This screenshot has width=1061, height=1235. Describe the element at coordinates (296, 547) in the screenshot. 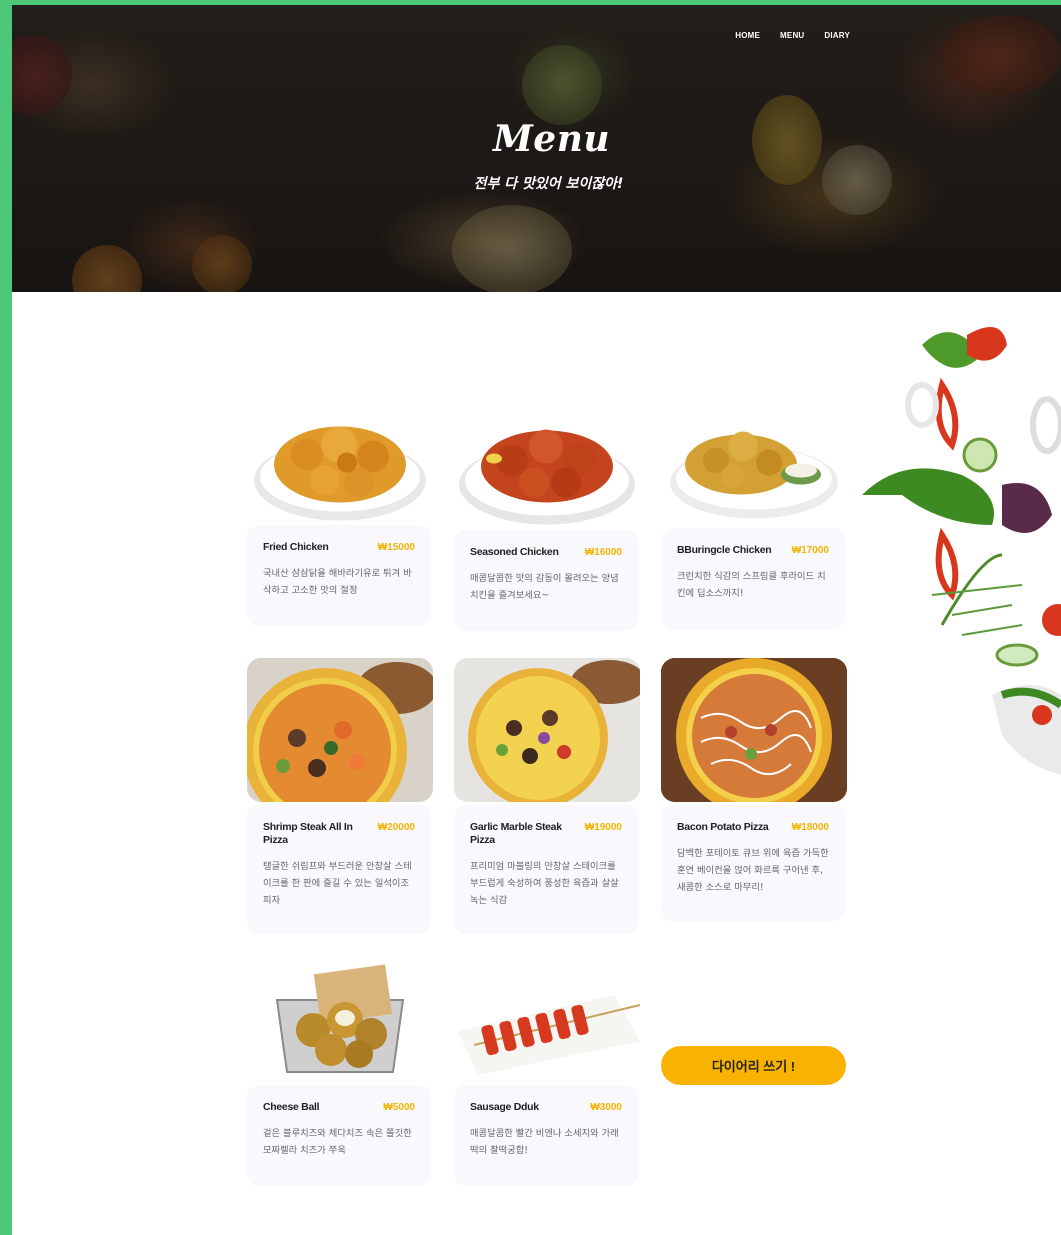

I see `item-name: Fried Chicken` at that location.